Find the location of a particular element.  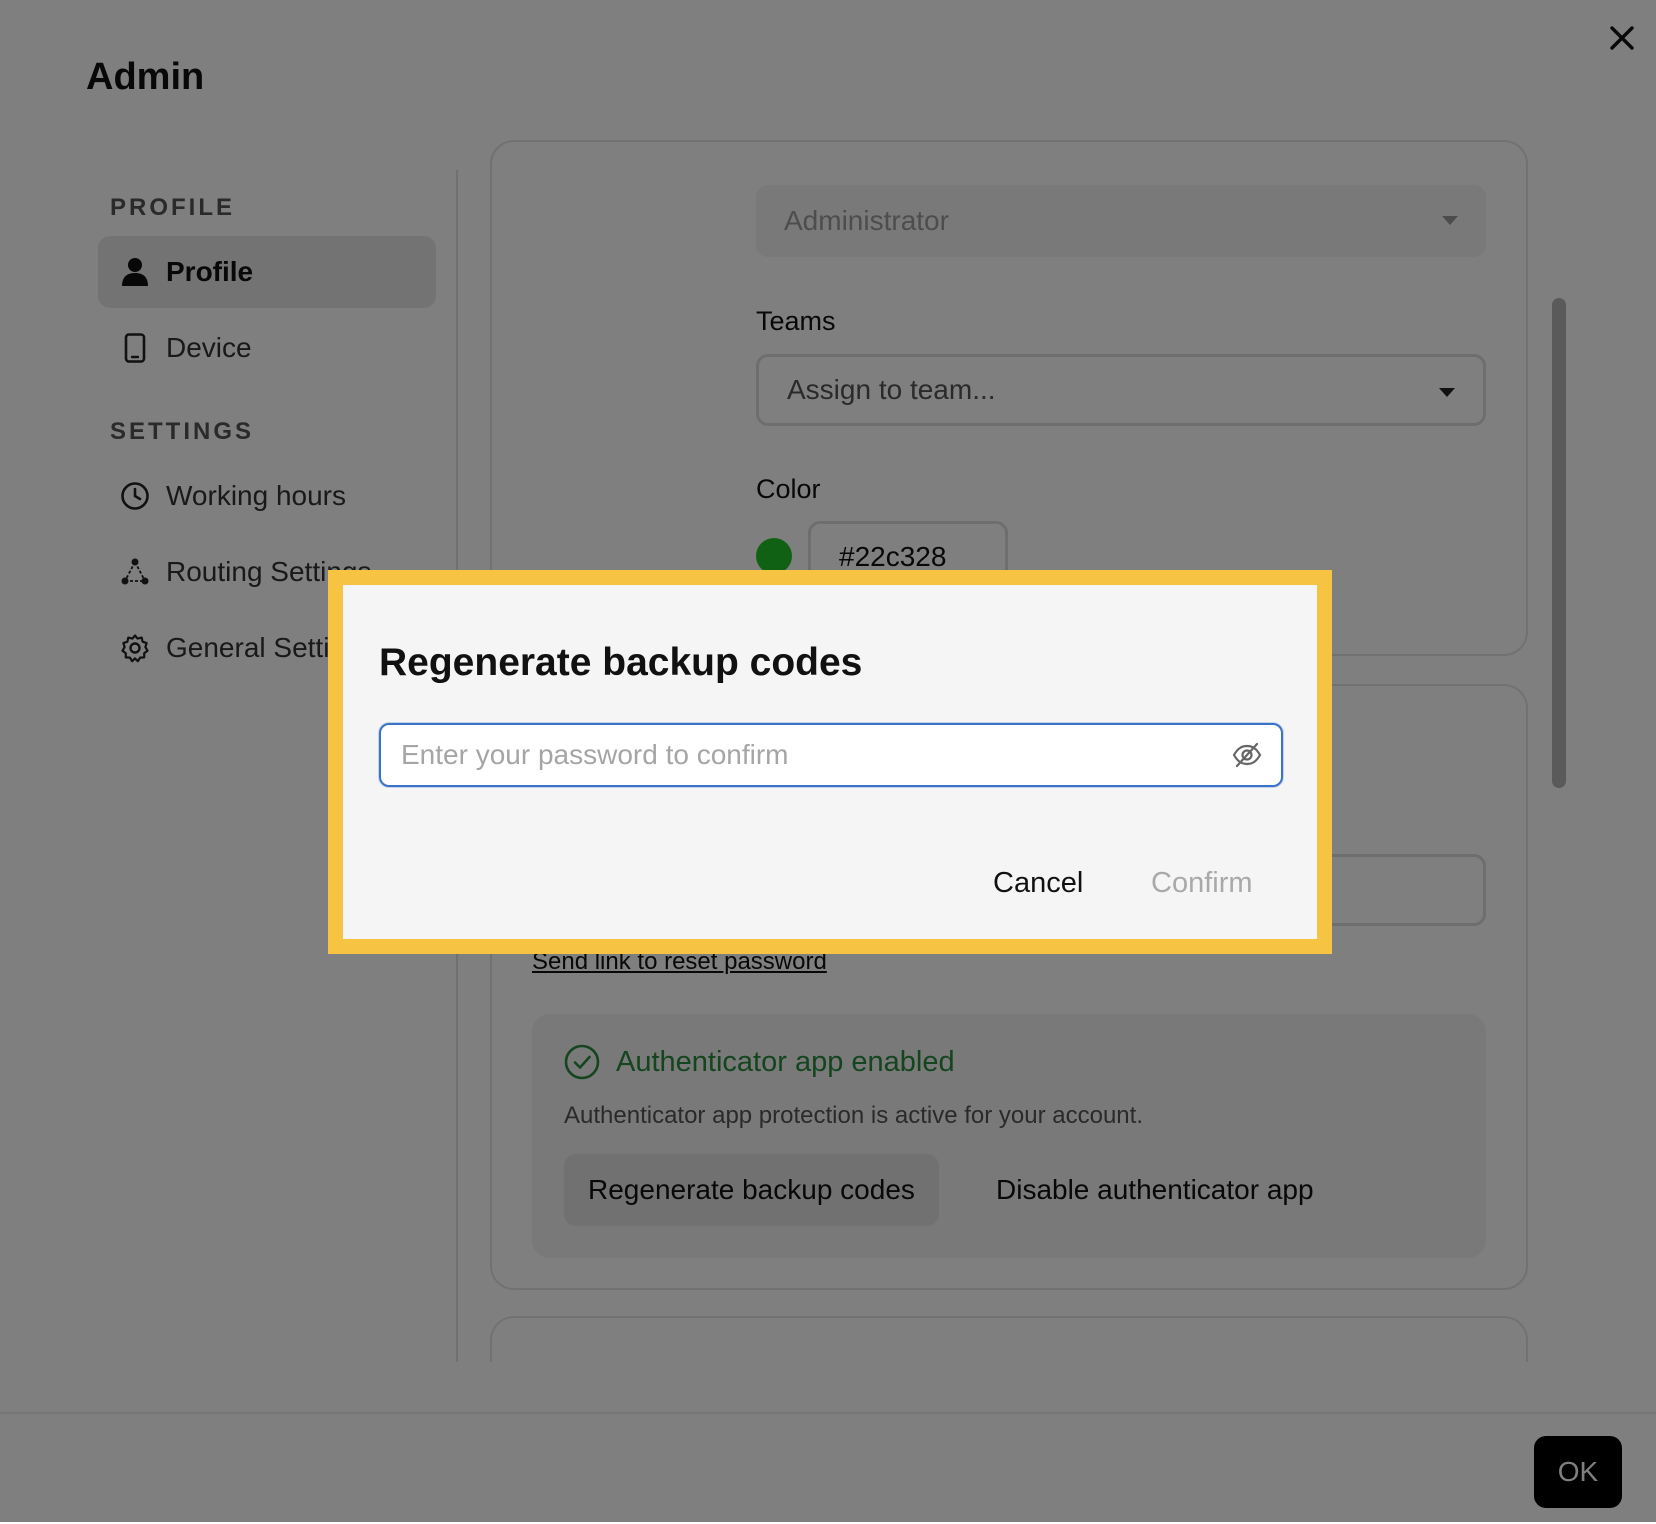

password-input-container is located at coordinates (831, 755).